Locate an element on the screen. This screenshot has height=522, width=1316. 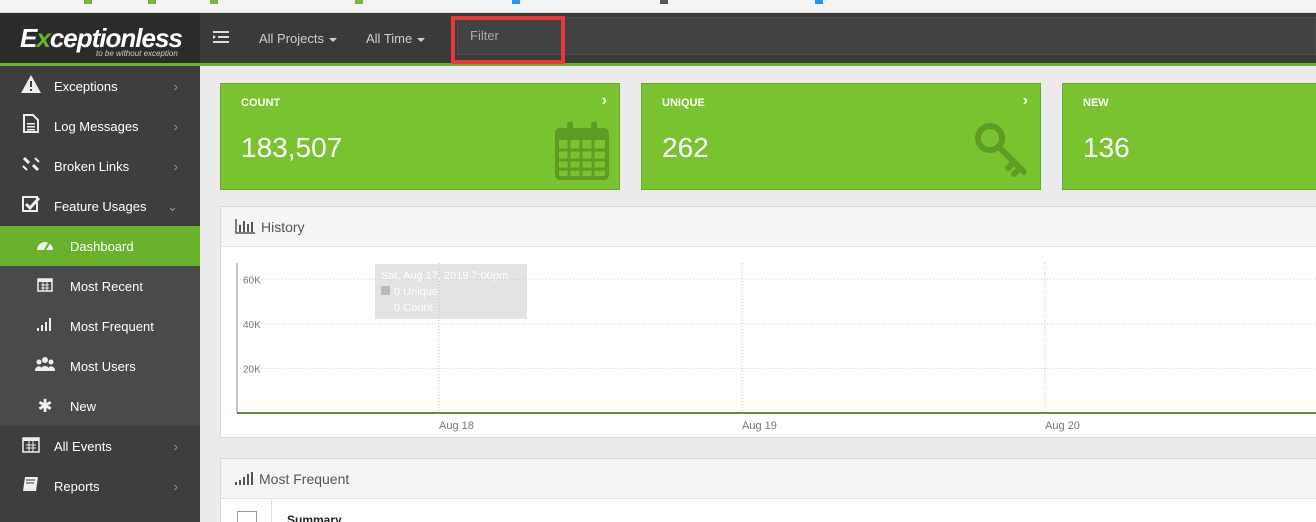
bar-chart-icon is located at coordinates (245, 226).